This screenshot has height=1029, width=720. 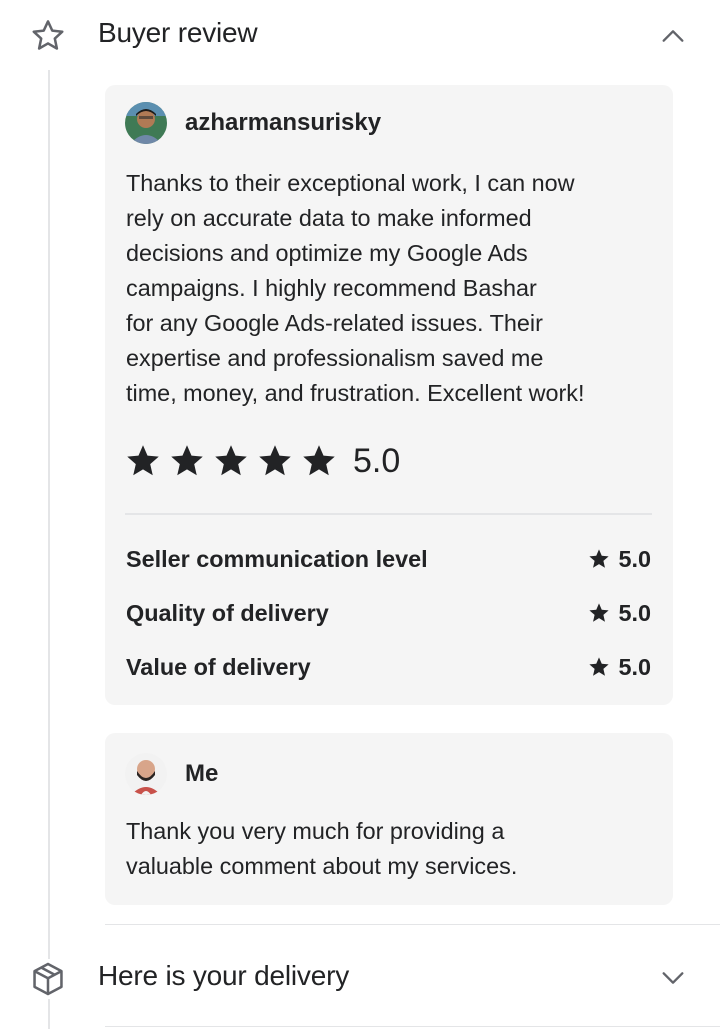 I want to click on sub-rating-row: Quality of delivery 5.0, so click(x=388, y=613).